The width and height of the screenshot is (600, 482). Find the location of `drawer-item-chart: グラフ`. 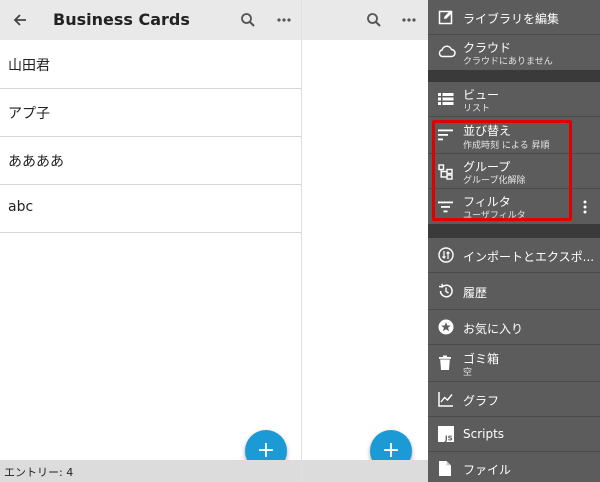

drawer-item-chart: グラフ is located at coordinates (514, 399).